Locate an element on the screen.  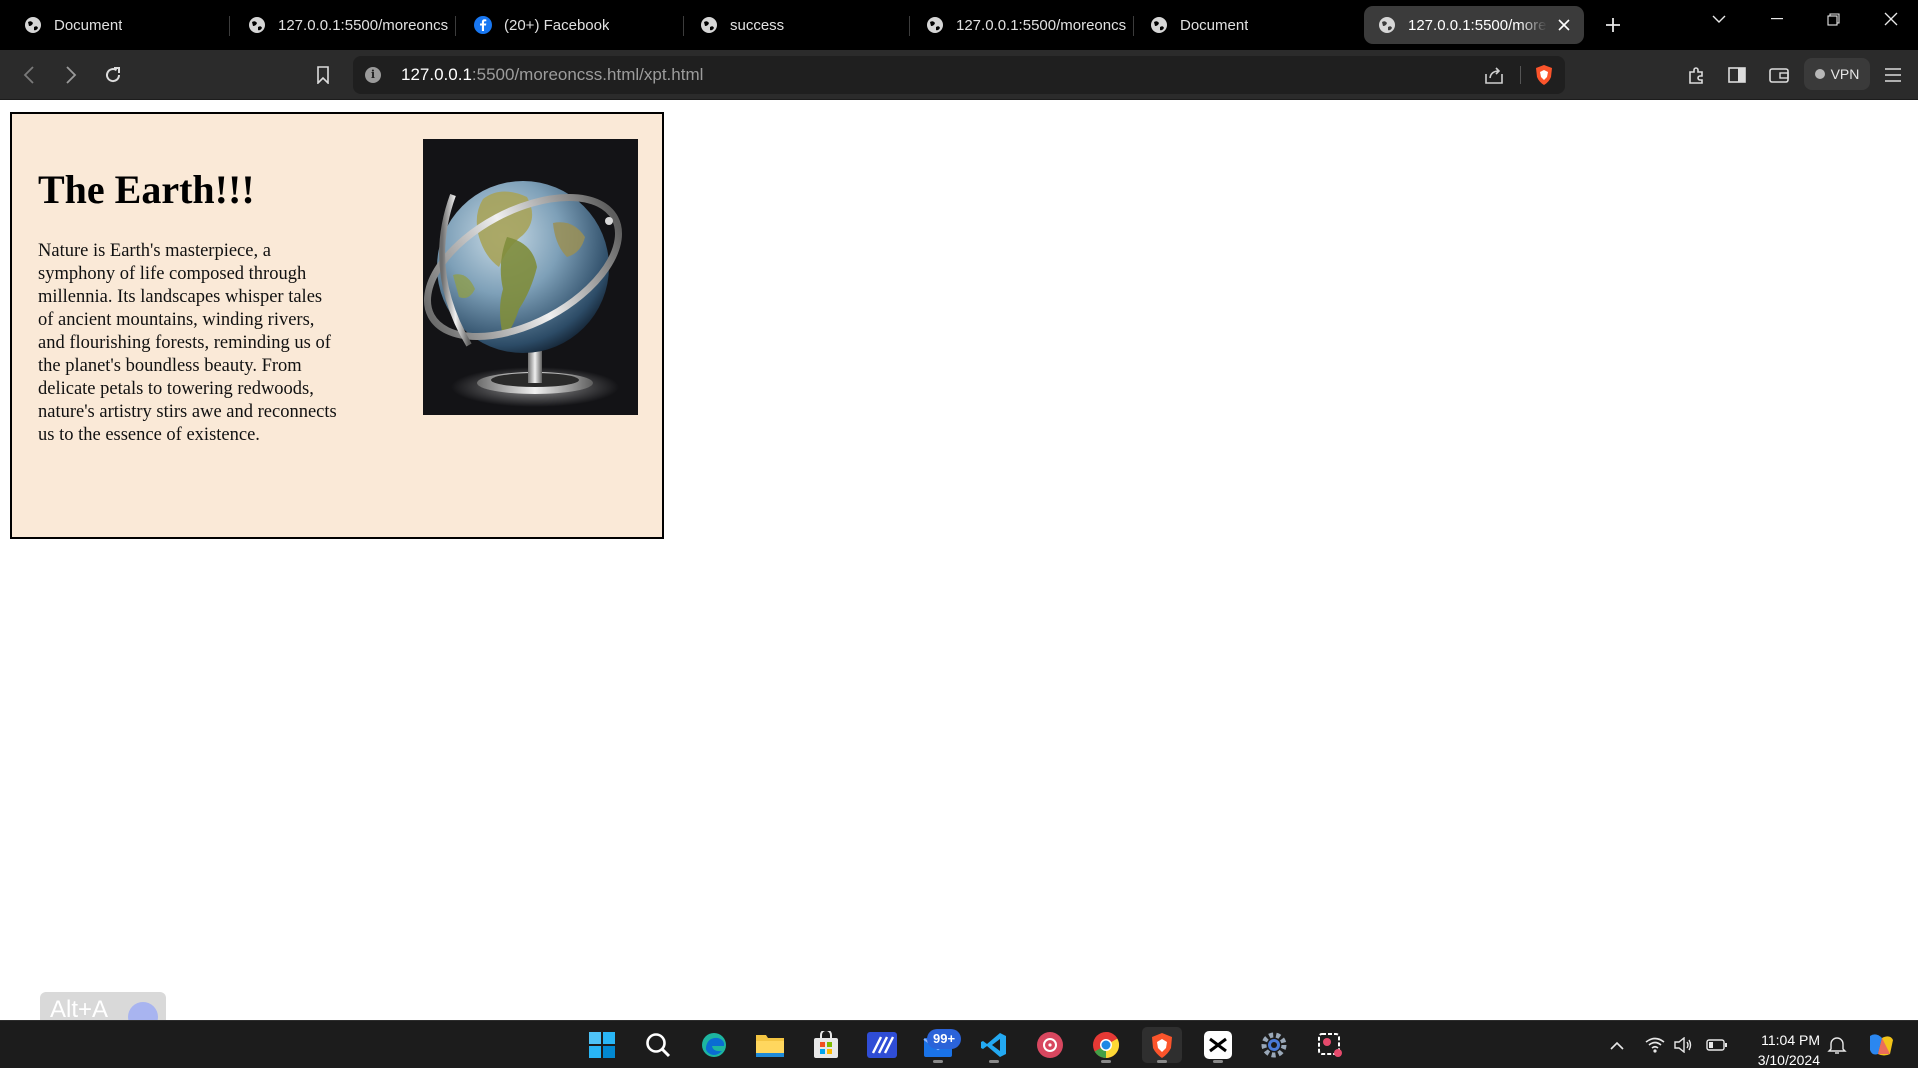
clock-date: 3/10/2024 is located at coordinates (1788, 1060).